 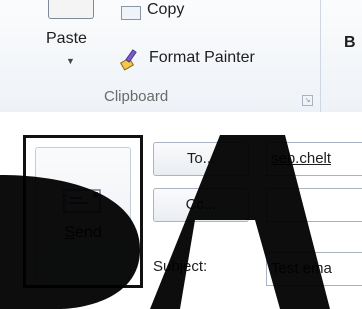 I want to click on format-painter-label: Format Painter, so click(x=202, y=57).